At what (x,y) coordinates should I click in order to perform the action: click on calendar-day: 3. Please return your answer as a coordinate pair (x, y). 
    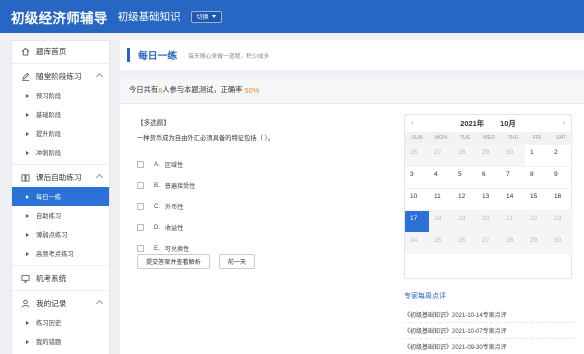
    Looking at the image, I should click on (417, 177).